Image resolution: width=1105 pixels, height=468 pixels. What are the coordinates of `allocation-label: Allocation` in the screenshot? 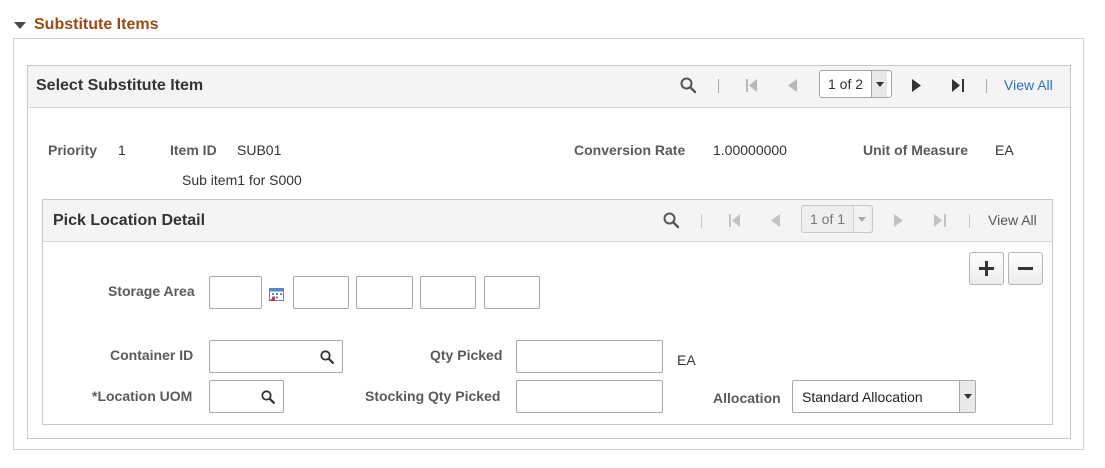 It's located at (747, 398).